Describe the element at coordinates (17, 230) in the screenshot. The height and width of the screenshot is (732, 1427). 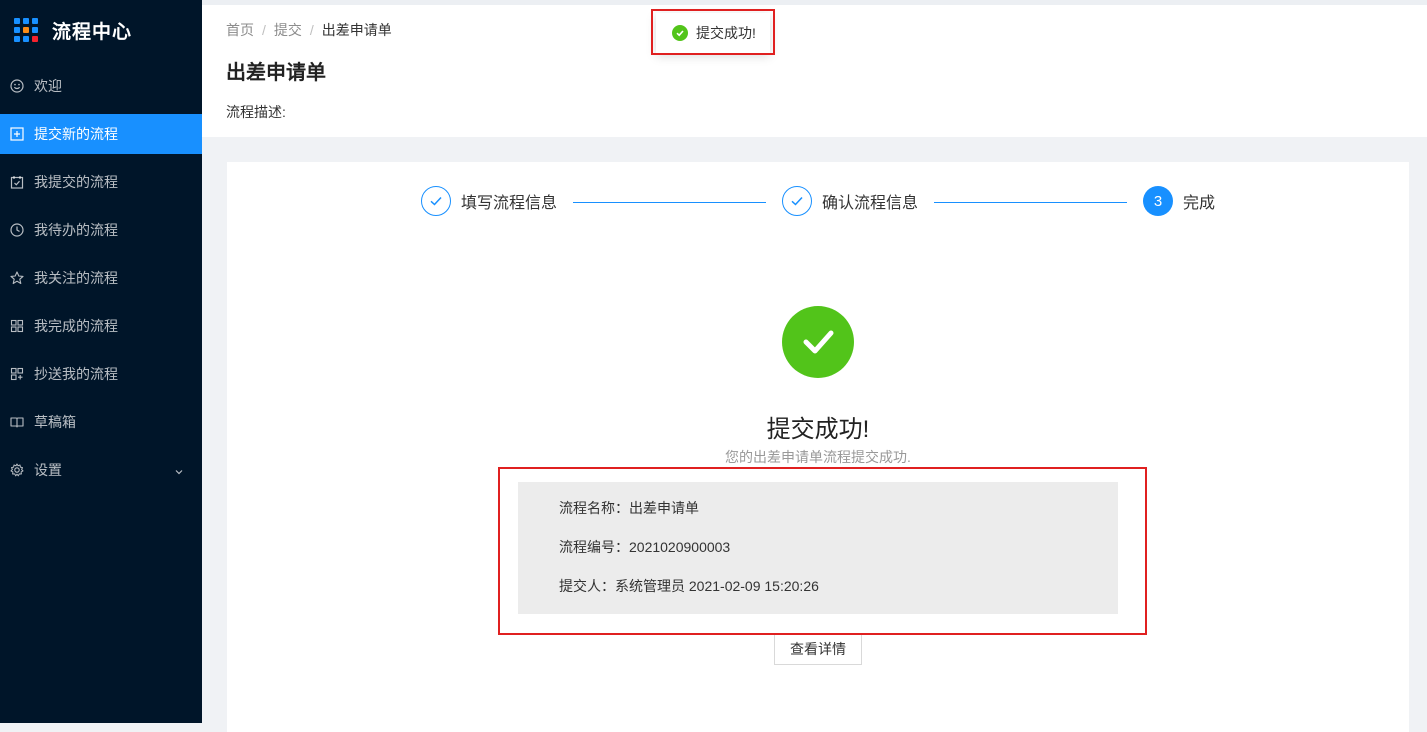
I see `clock-icon` at that location.